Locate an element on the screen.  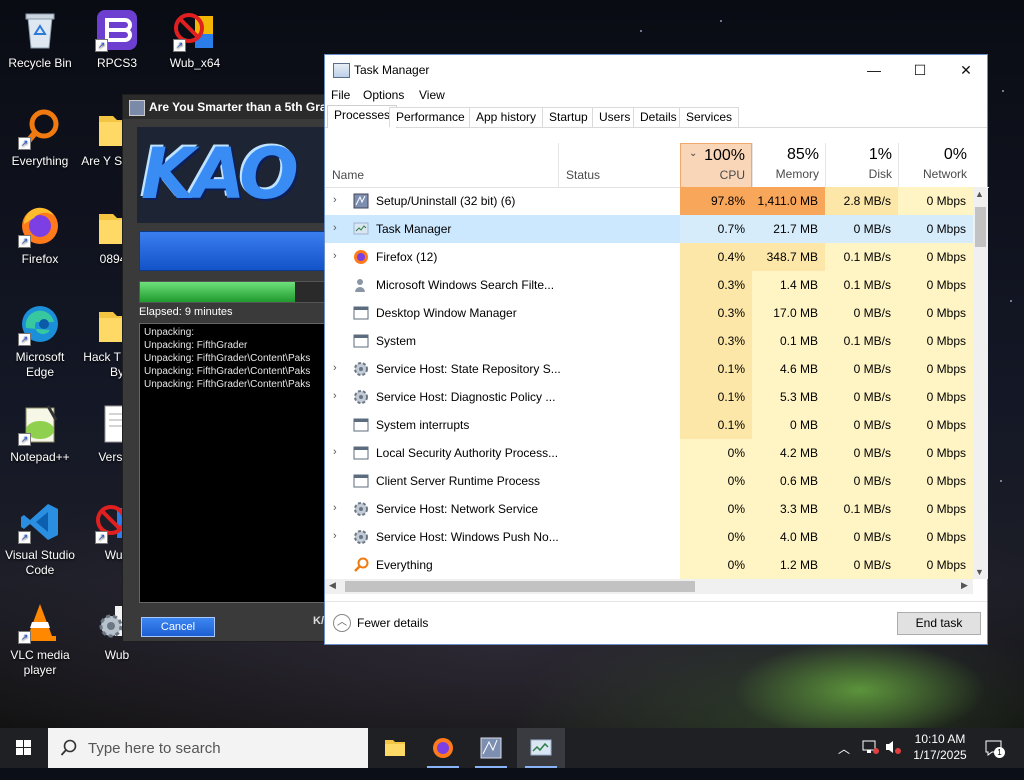
horizontal-scrollbar: ◀ ▶ is located at coordinates (649, 586).